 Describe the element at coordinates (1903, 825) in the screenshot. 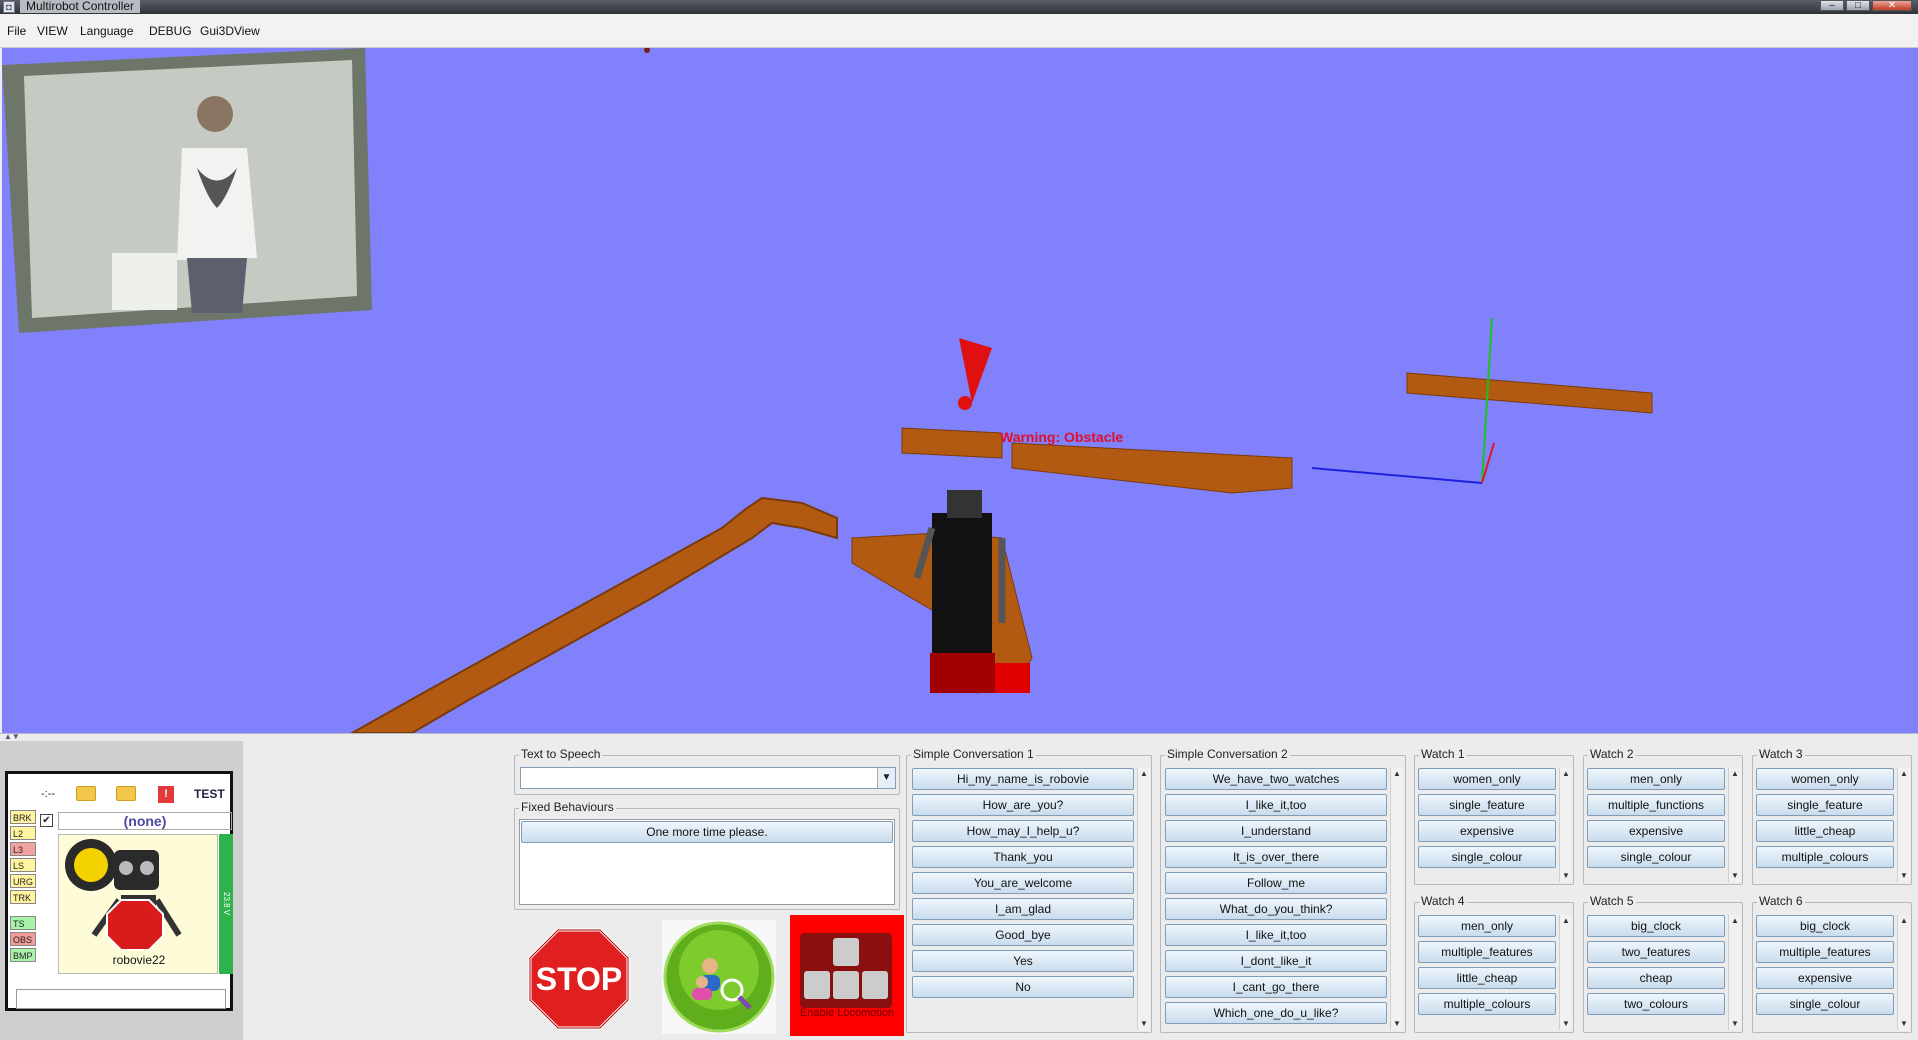

I see `watch3-scrollbar: ▲ ▼` at that location.